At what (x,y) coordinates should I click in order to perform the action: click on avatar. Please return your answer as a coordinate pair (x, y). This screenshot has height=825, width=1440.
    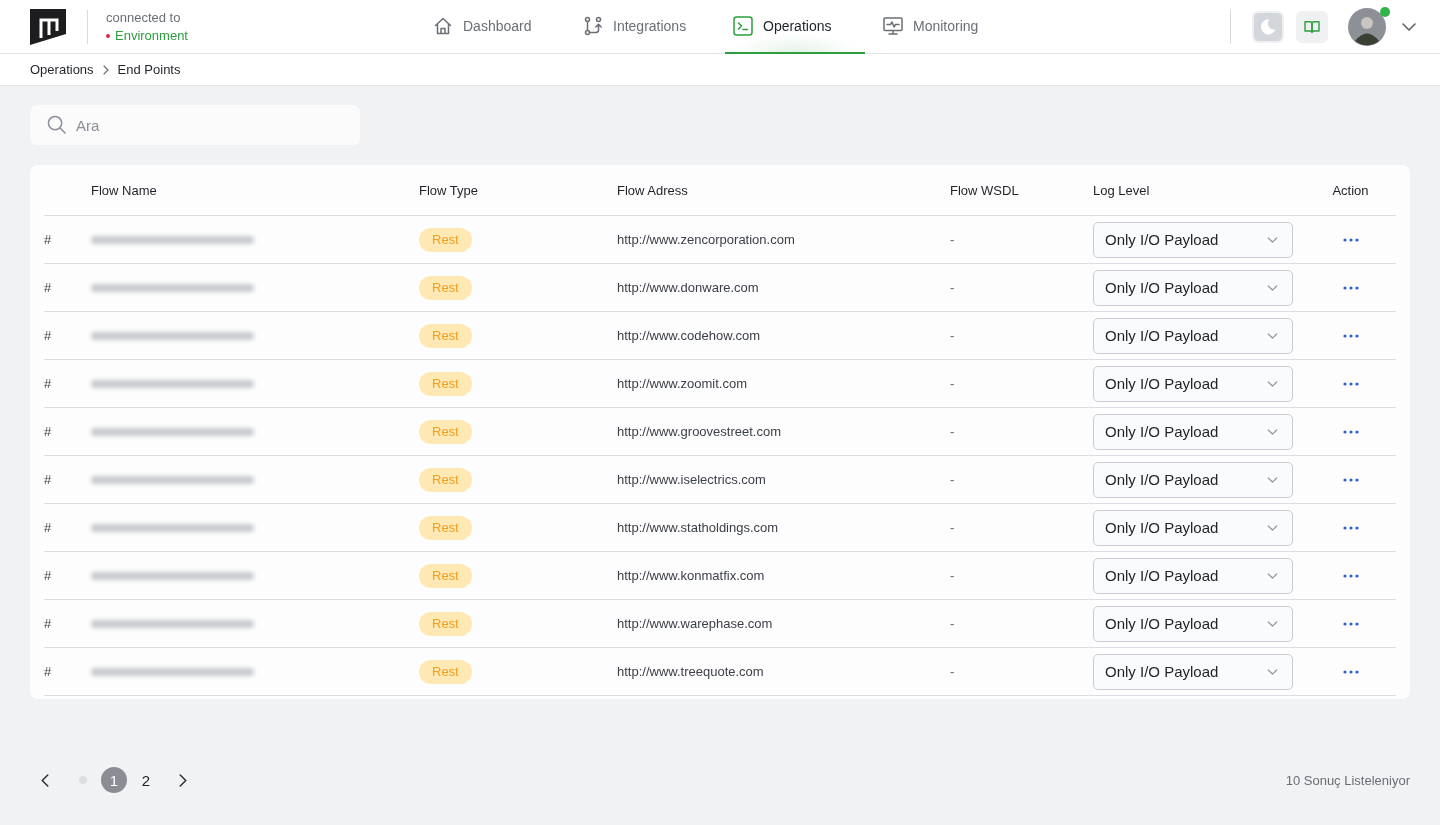
    Looking at the image, I should click on (1367, 26).